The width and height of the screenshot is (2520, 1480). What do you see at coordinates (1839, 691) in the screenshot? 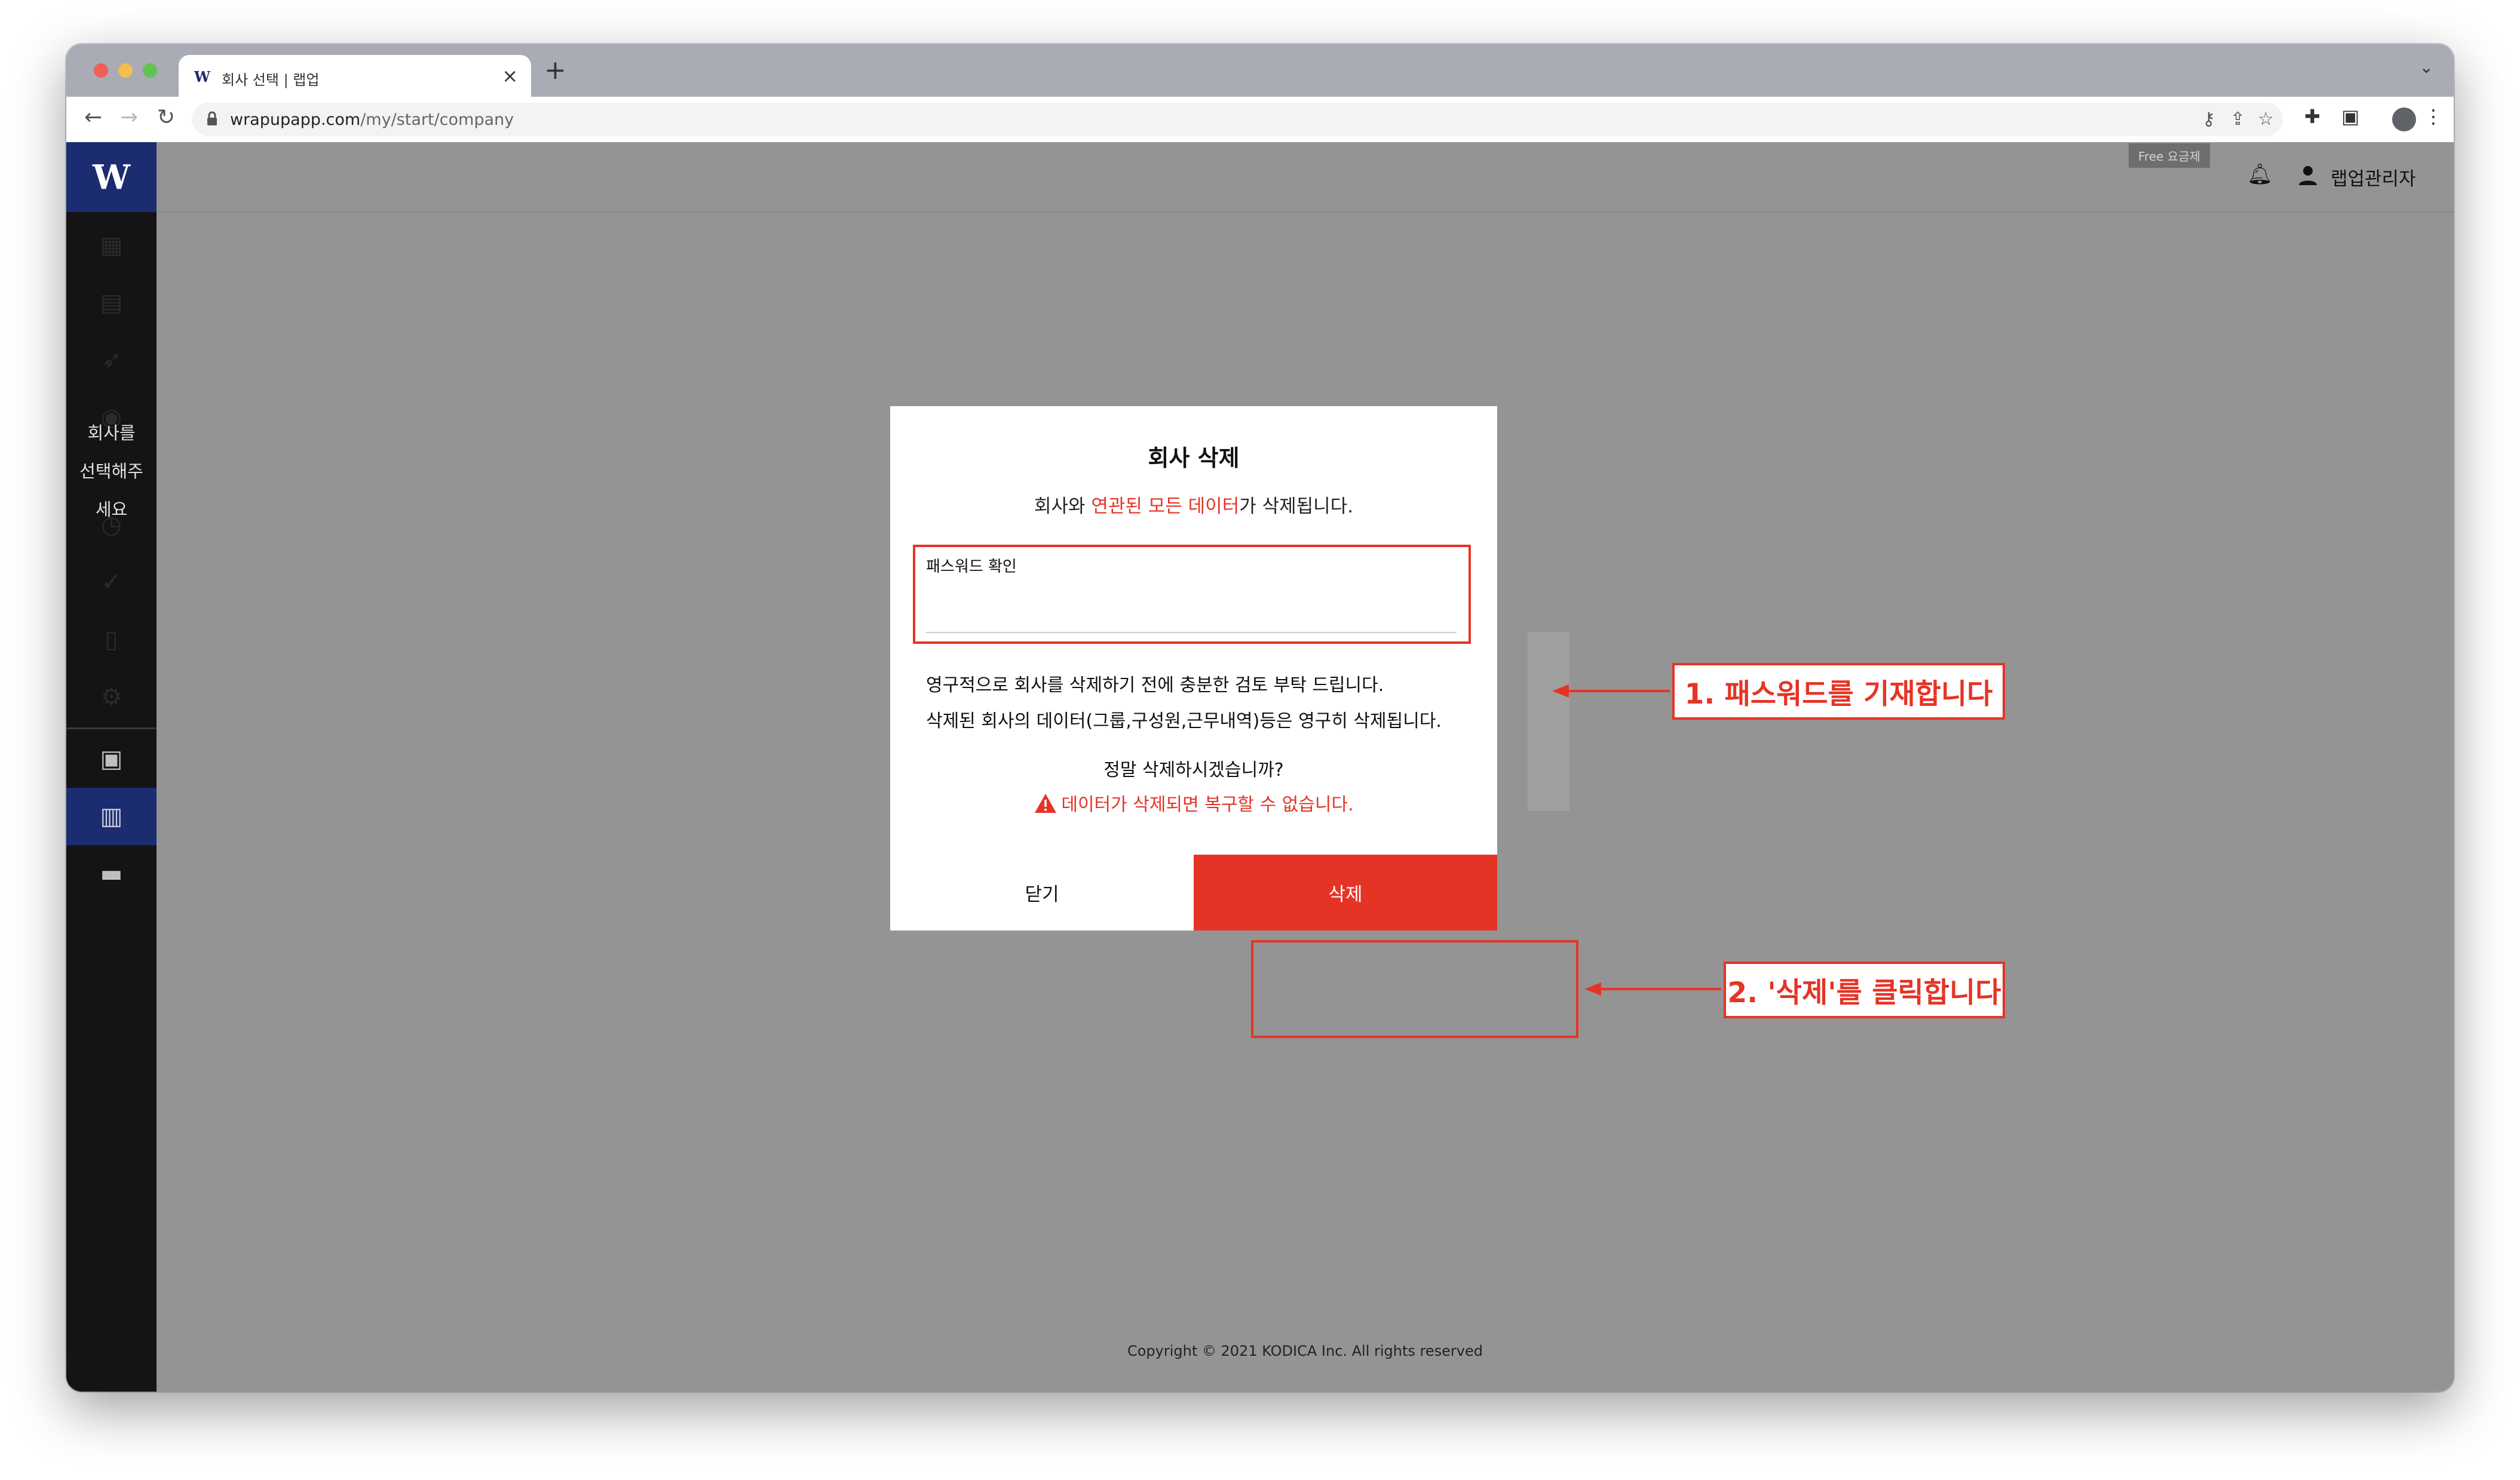
I see `step1-callout: 1. 패스워드를 기재합니다` at bounding box center [1839, 691].